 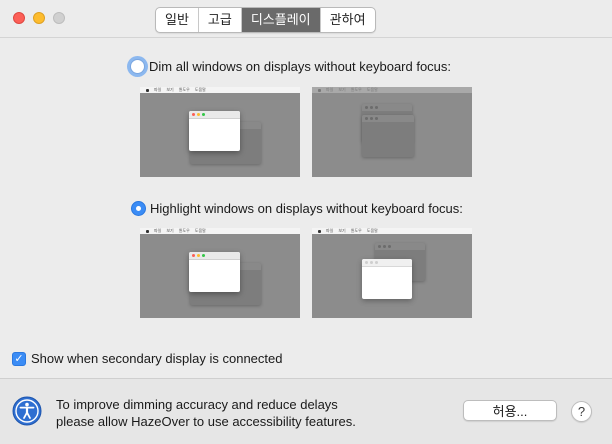 I want to click on tab-advanced: 고급, so click(x=220, y=20).